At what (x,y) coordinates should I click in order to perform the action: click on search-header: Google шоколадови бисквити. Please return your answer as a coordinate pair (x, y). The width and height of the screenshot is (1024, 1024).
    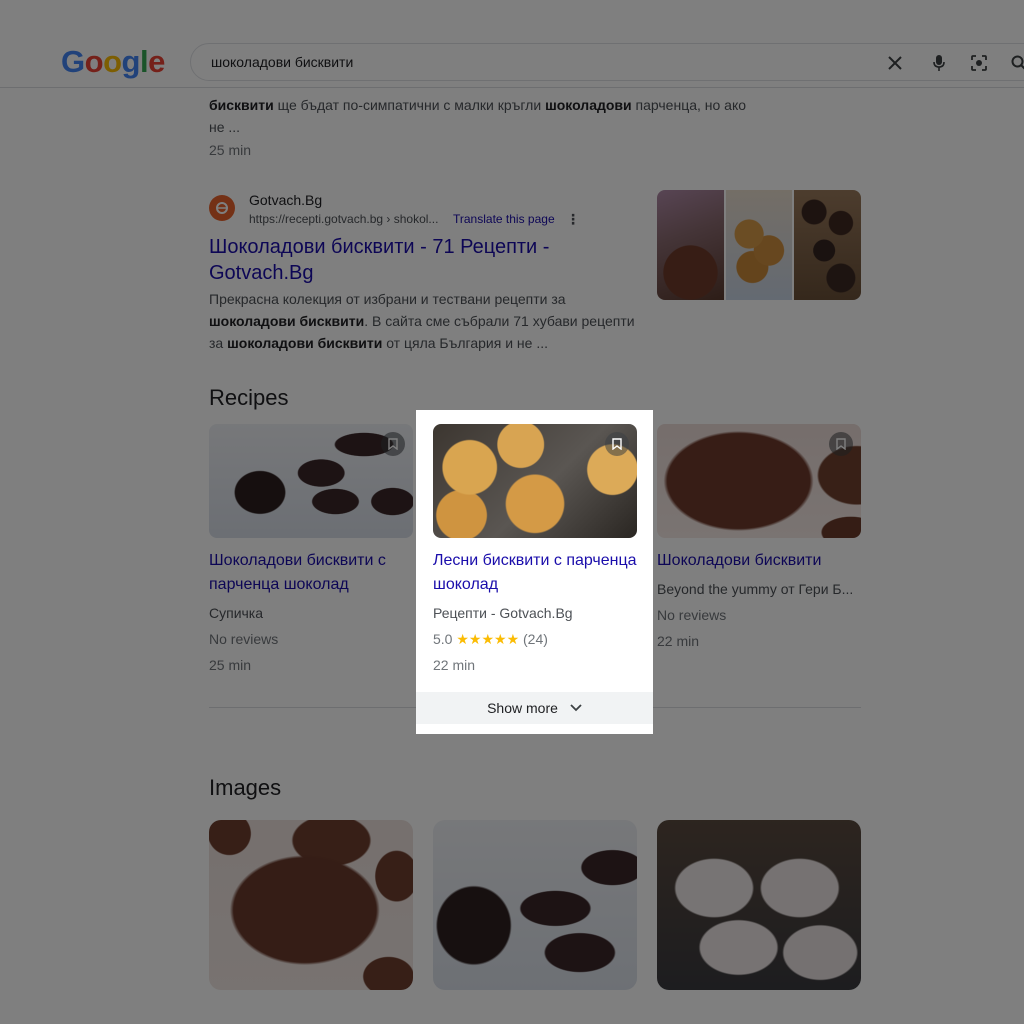
    Looking at the image, I should click on (512, 44).